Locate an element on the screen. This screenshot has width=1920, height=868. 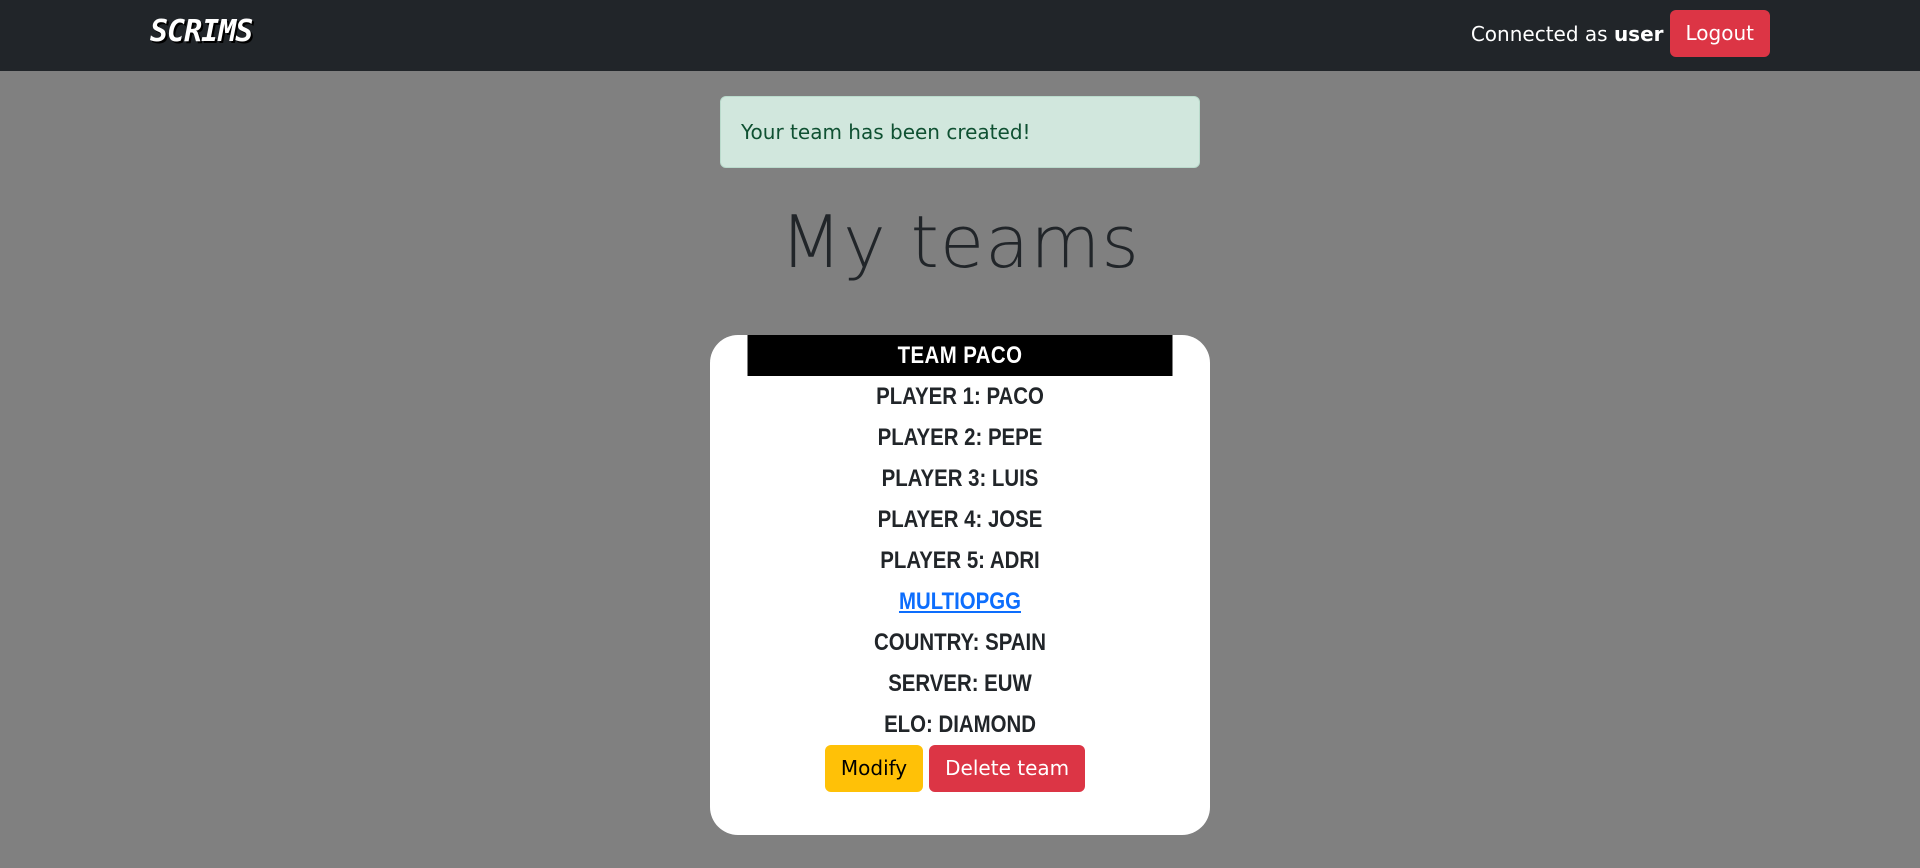
connected-status: Connected as user is located at coordinates (1567, 34).